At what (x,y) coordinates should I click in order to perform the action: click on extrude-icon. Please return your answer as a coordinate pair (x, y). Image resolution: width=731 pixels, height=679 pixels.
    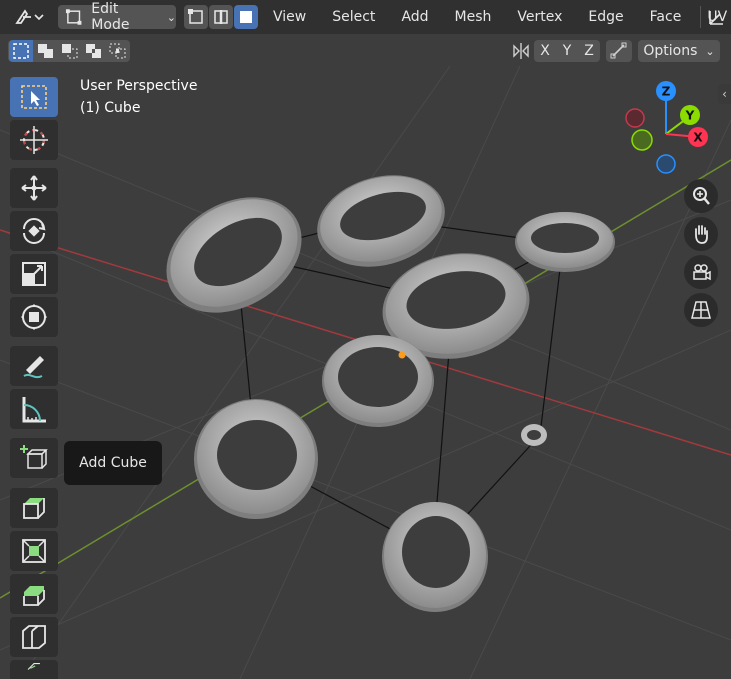
    Looking at the image, I should click on (34, 508).